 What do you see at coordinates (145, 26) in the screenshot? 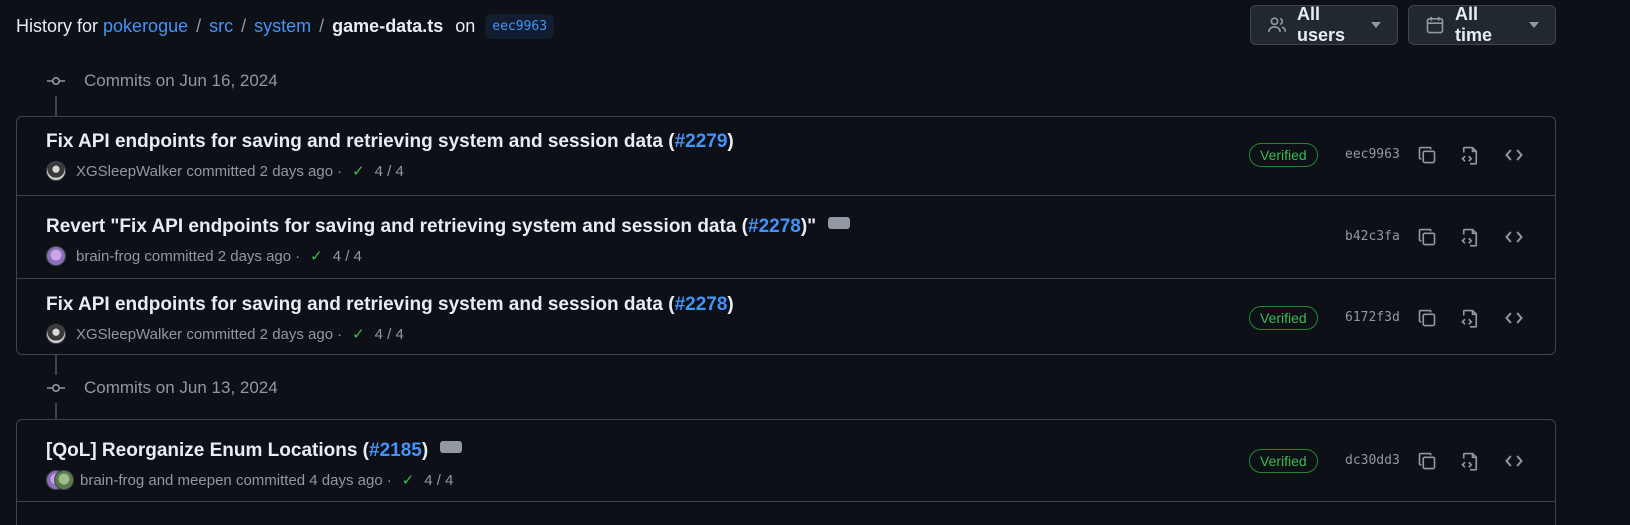
I see `repo-link: pokerogue` at bounding box center [145, 26].